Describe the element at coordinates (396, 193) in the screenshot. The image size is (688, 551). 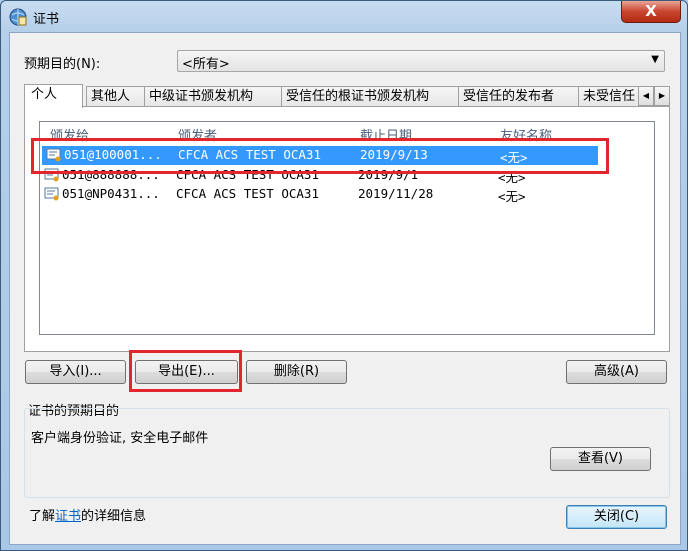
I see `cell-expiration: 2019/11/28` at that location.